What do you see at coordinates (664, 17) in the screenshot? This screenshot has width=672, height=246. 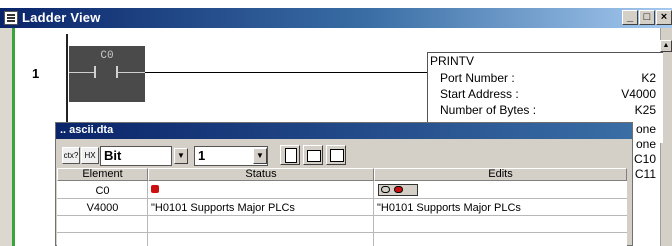 I see `close-button: ×` at bounding box center [664, 17].